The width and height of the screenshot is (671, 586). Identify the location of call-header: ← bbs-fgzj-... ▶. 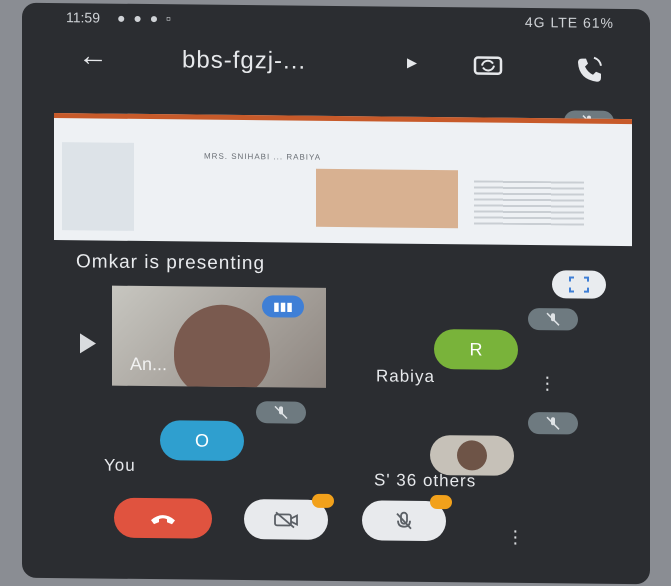
(336, 63).